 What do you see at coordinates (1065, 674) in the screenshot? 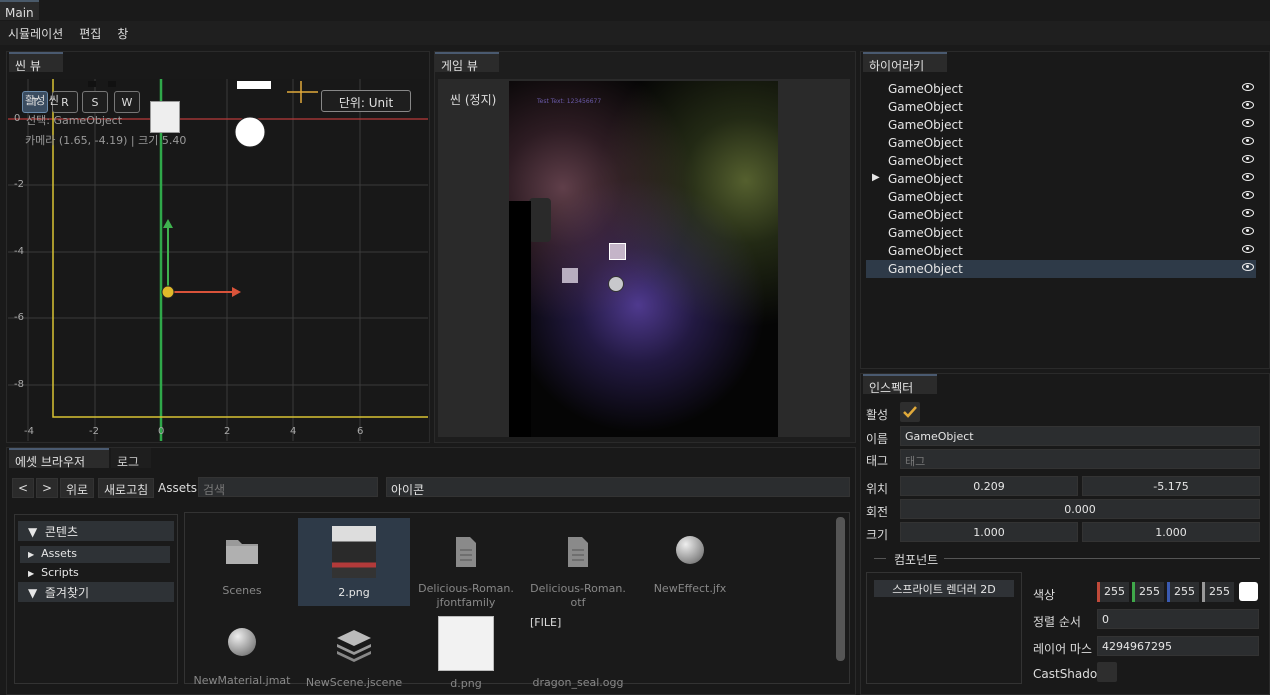
I see `cast-shadow-label: CastShado` at bounding box center [1065, 674].